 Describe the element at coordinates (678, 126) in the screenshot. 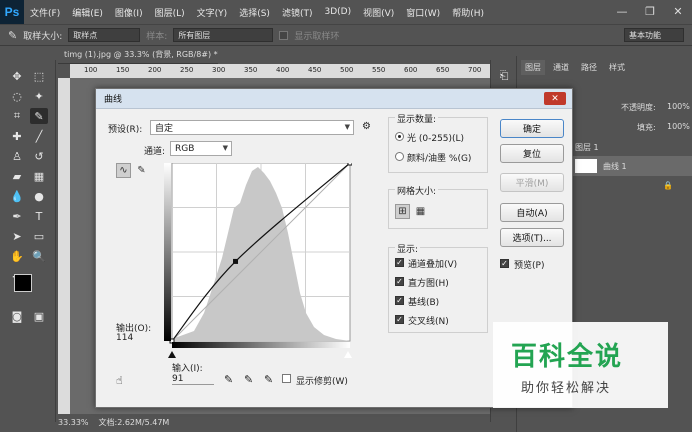

I see `fill-value: 100%` at that location.